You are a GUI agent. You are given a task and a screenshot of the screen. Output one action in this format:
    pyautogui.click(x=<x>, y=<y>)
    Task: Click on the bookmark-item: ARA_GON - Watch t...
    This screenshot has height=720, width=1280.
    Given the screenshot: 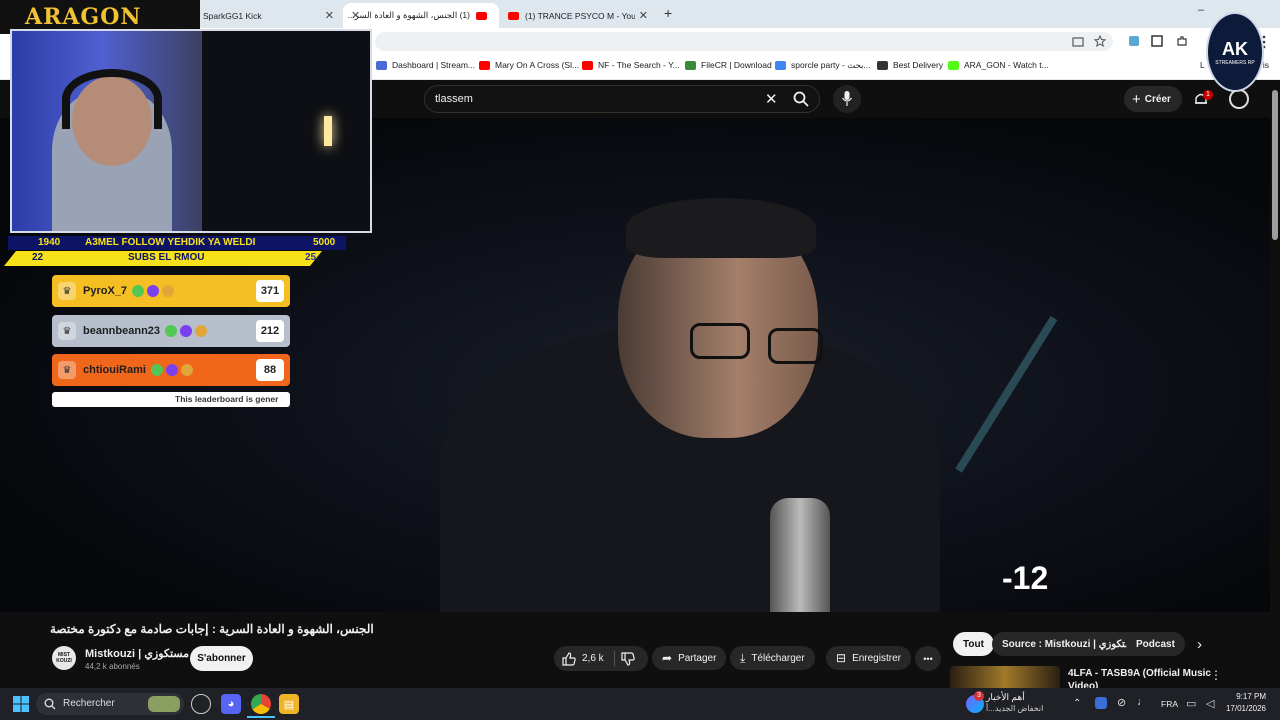 What is the action you would take?
    pyautogui.click(x=998, y=65)
    